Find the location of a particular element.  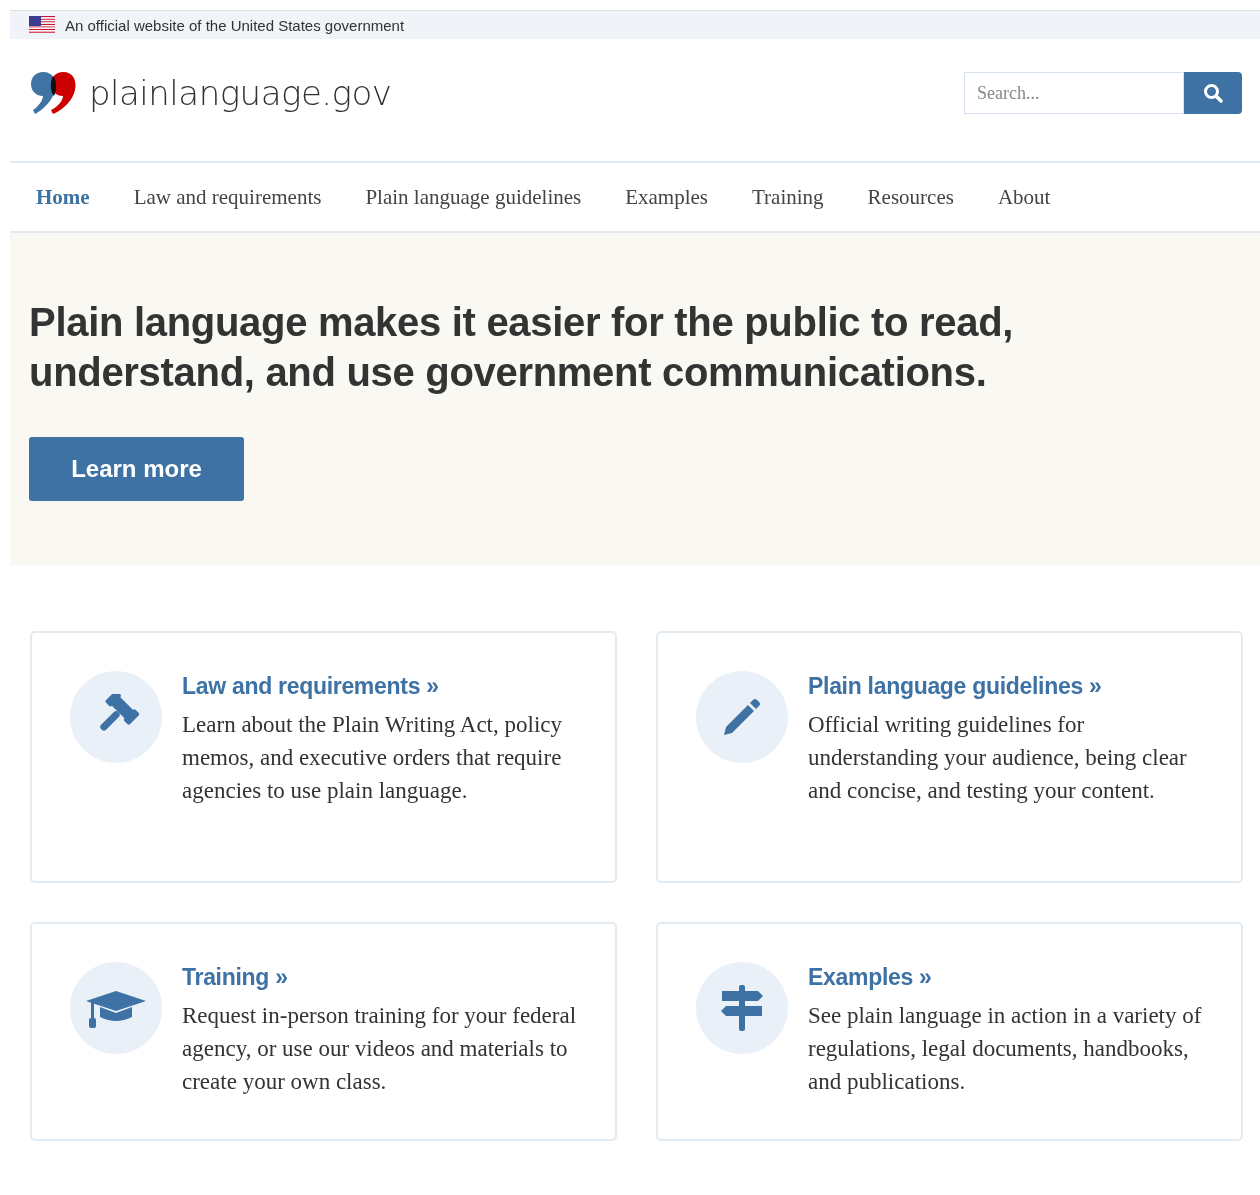

card-description: See plain language in action in a variety of regulations, legal documents, handbooks, and publications. is located at coordinates (1005, 1049).